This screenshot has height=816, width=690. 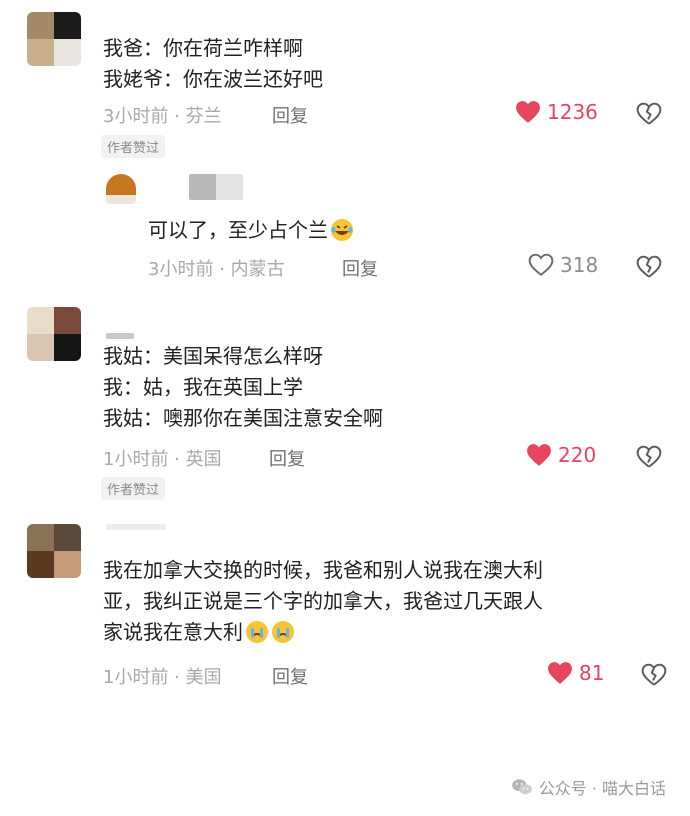 What do you see at coordinates (602, 788) in the screenshot?
I see `watermark-text: 公众号 · 喵大白话` at bounding box center [602, 788].